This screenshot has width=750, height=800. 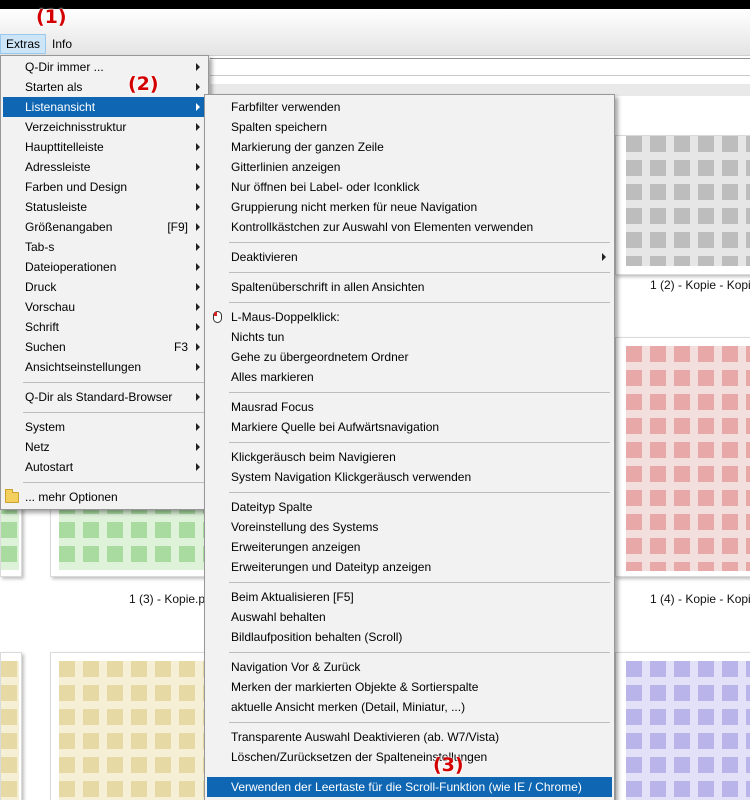 What do you see at coordinates (62, 44) in the screenshot?
I see `menu-info: Info` at bounding box center [62, 44].